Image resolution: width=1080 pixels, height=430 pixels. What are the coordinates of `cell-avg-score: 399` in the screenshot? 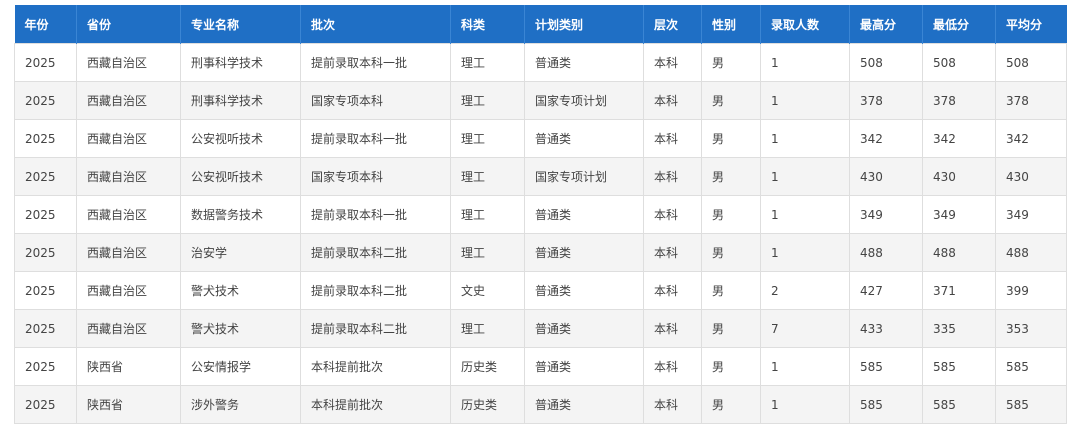 It's located at (1031, 290).